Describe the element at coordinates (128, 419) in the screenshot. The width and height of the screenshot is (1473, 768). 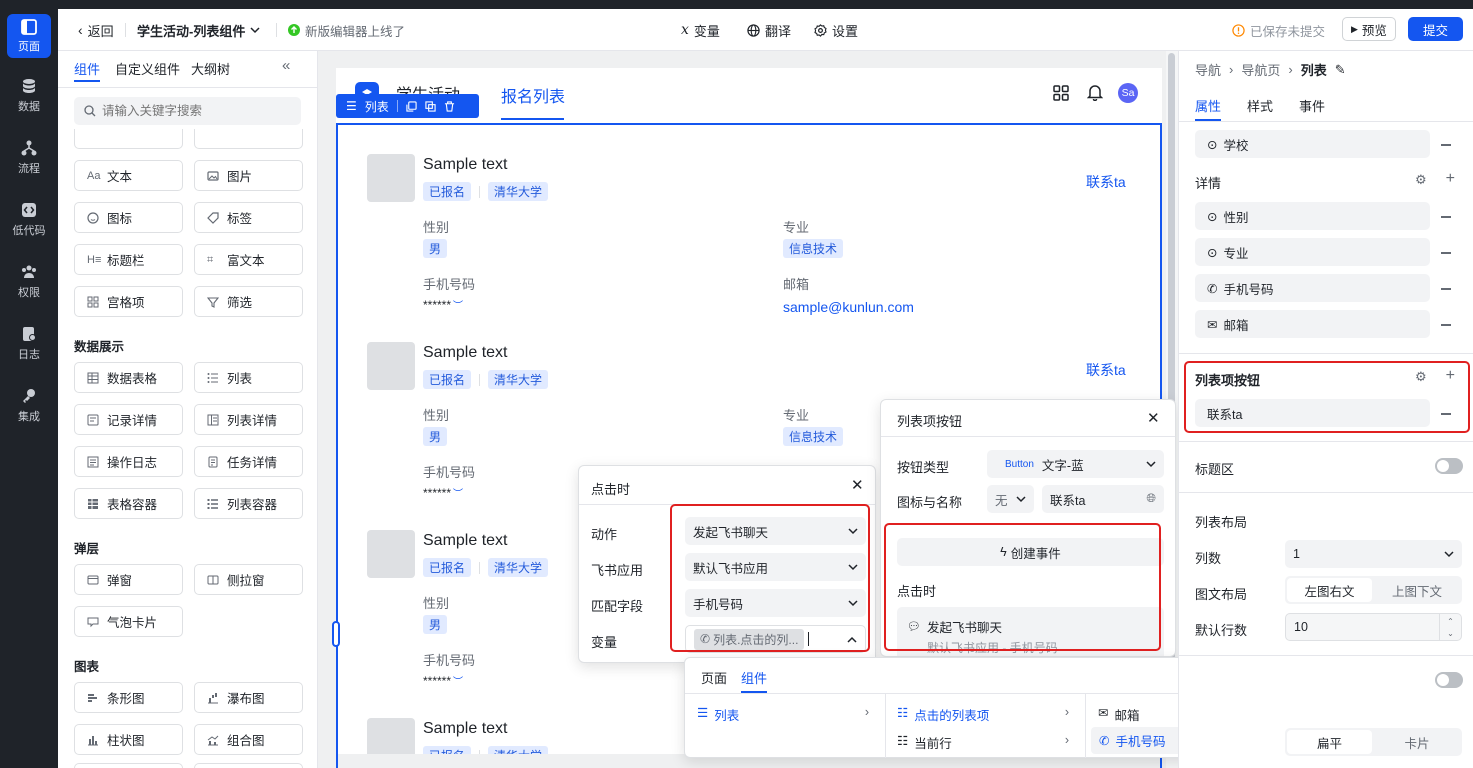
I see `component-record-detail: 记录详情` at that location.